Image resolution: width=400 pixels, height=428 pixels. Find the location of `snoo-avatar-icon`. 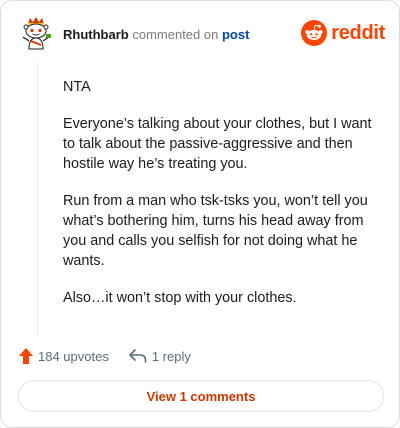

snoo-avatar-icon is located at coordinates (36, 33).